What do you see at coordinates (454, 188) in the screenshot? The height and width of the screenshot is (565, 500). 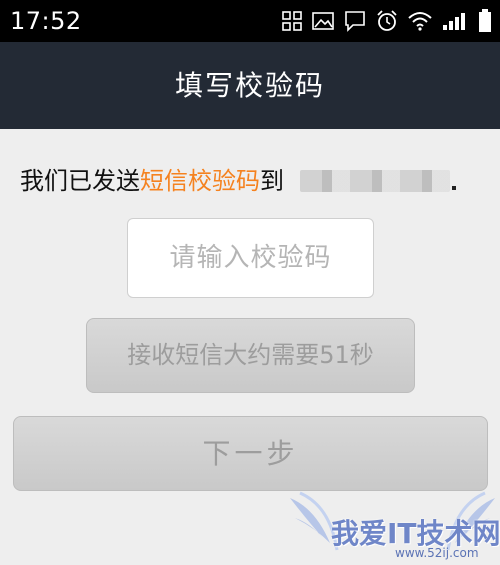 I see `masked-phone-end-dot` at bounding box center [454, 188].